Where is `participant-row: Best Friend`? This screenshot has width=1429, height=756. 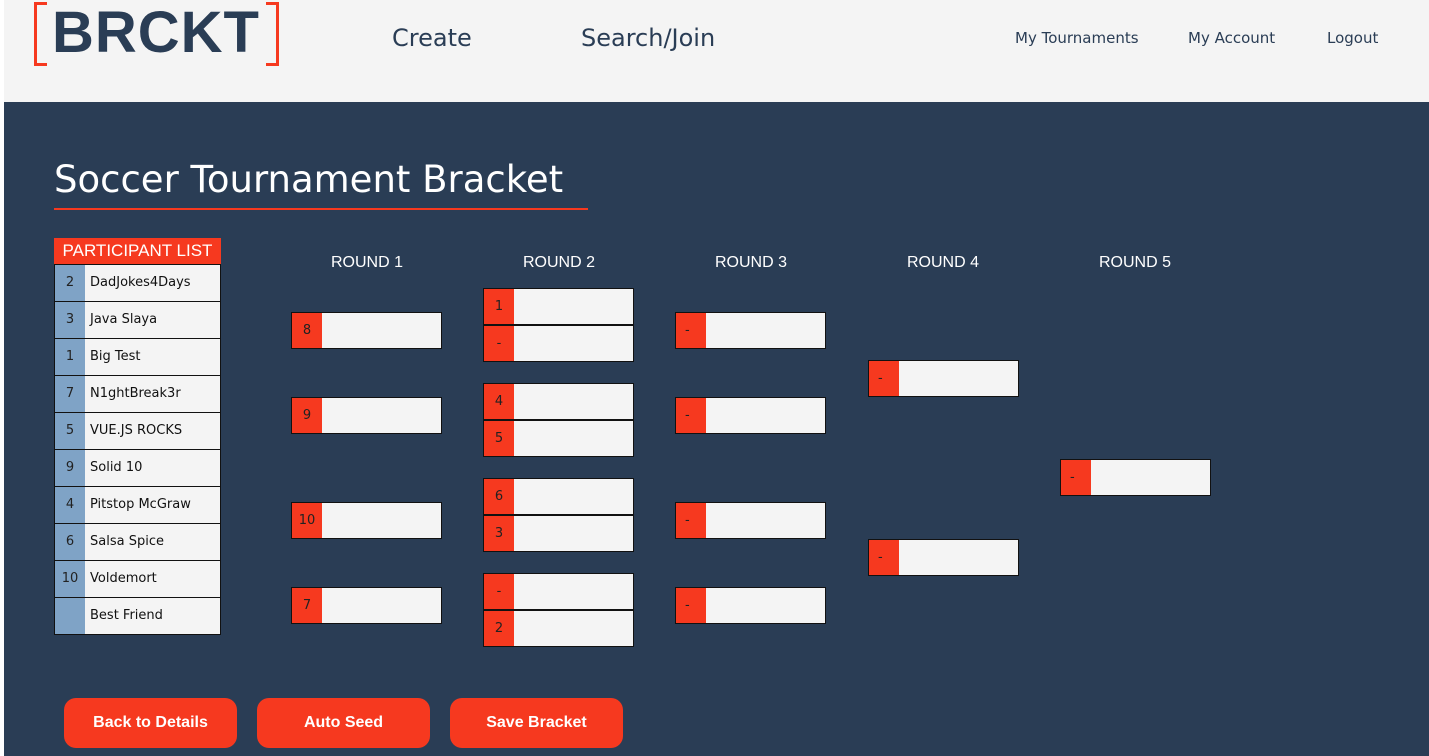
participant-row: Best Friend is located at coordinates (137, 616).